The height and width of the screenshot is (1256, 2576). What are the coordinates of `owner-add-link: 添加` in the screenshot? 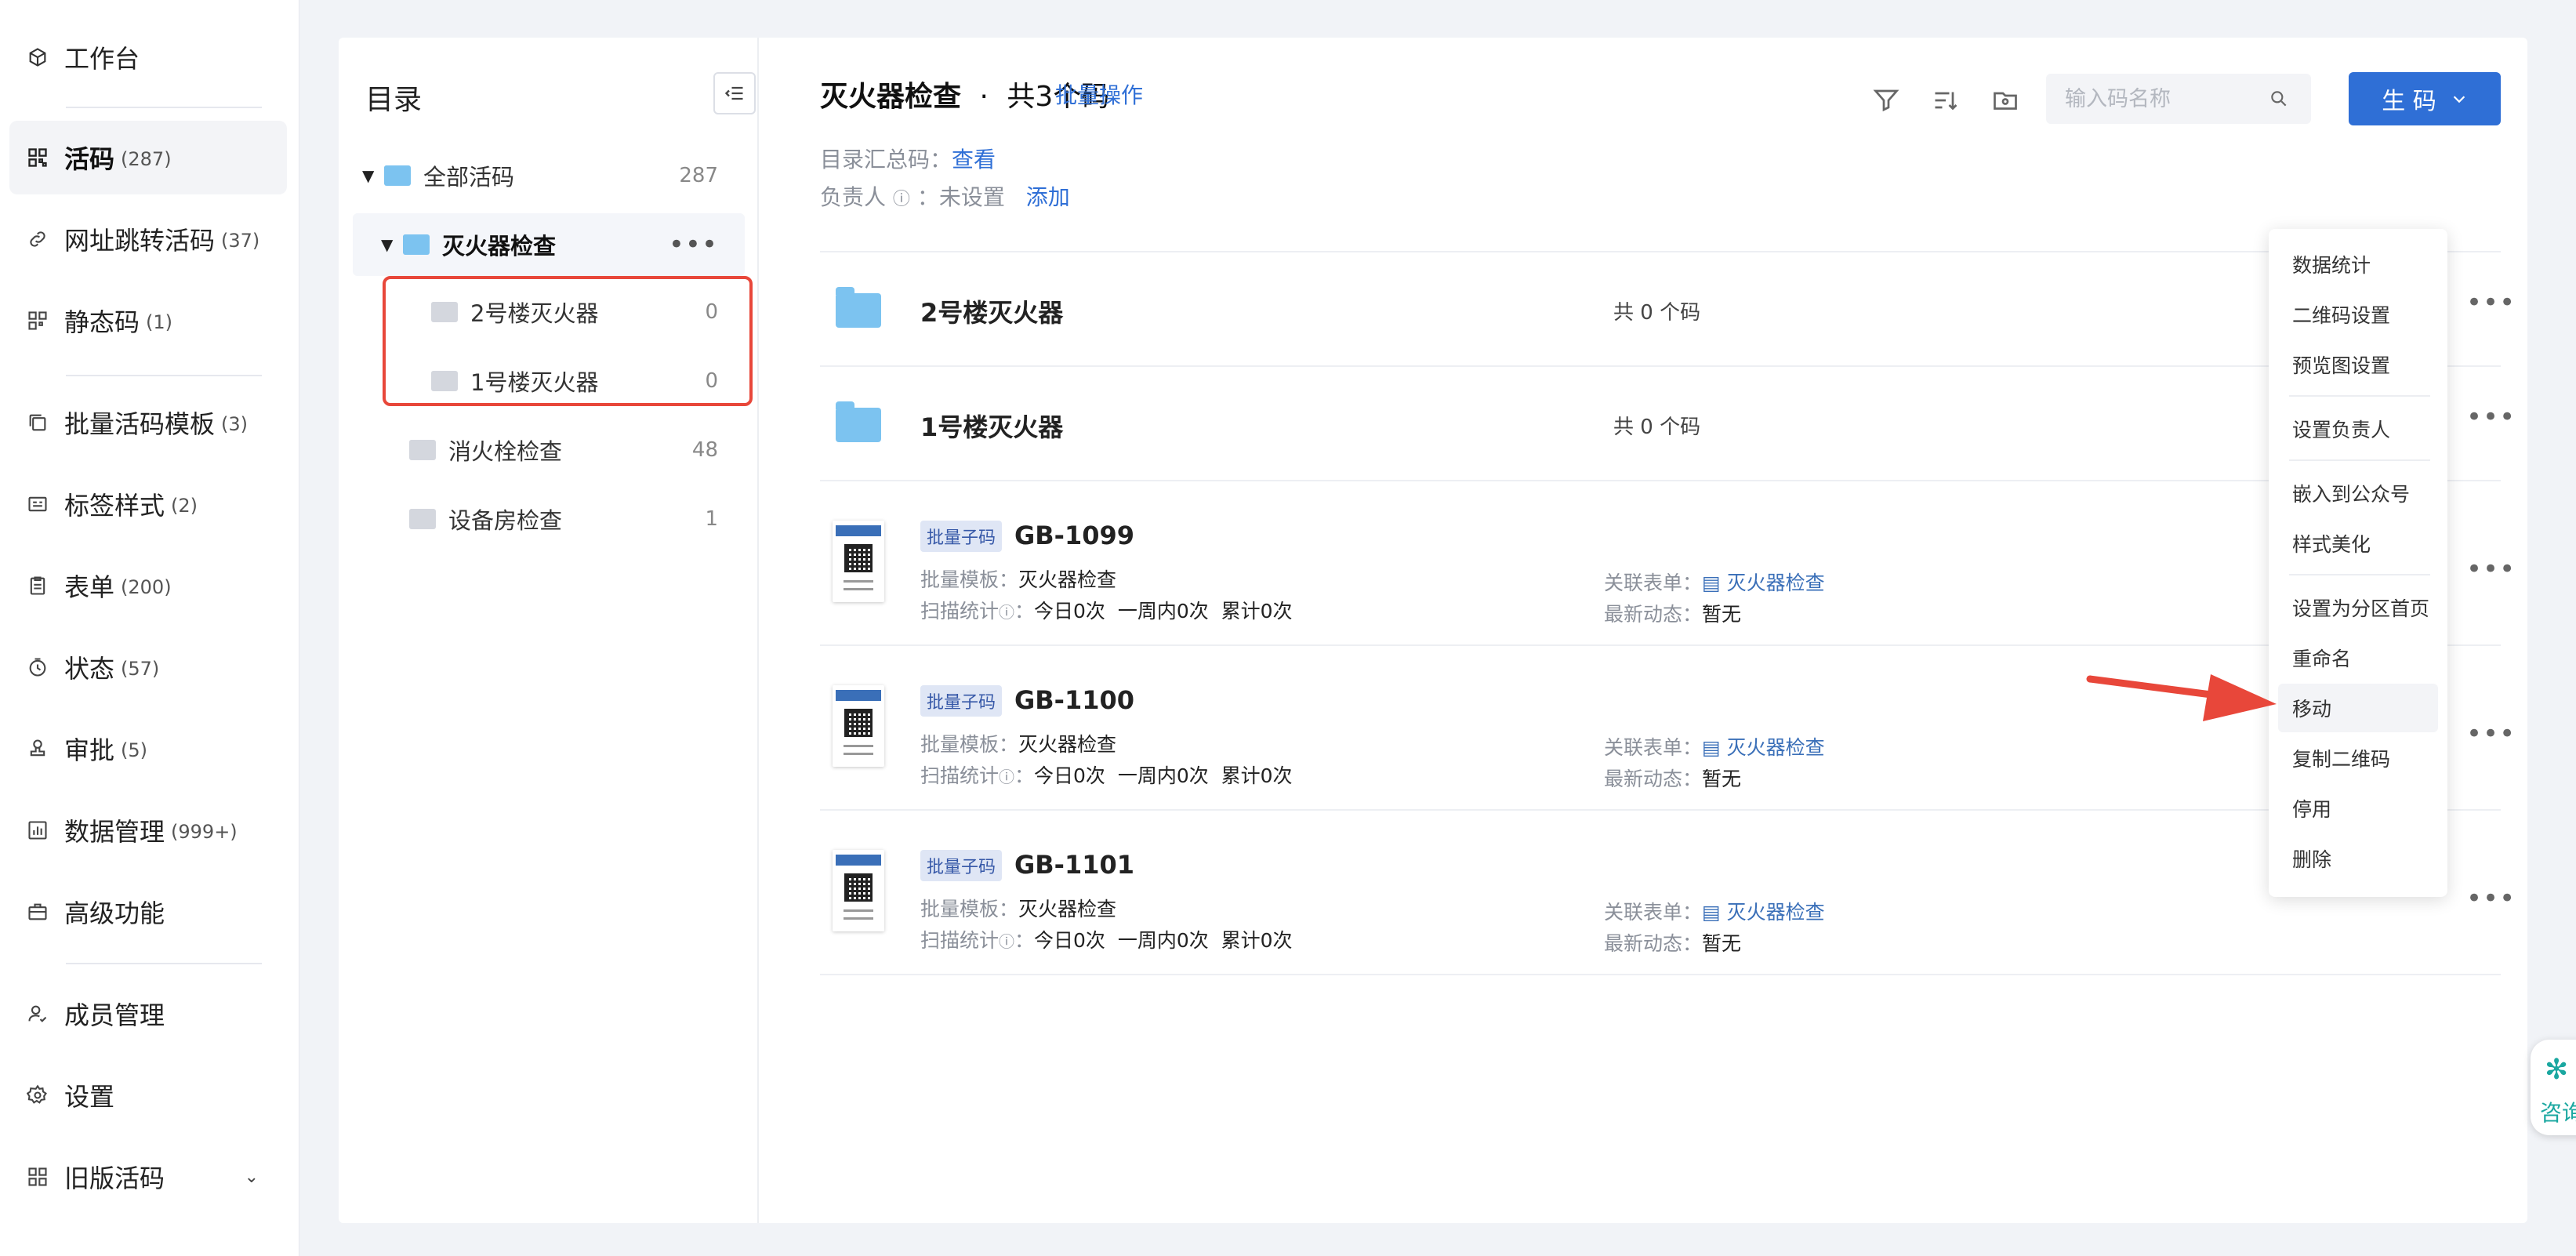 It's located at (1048, 197).